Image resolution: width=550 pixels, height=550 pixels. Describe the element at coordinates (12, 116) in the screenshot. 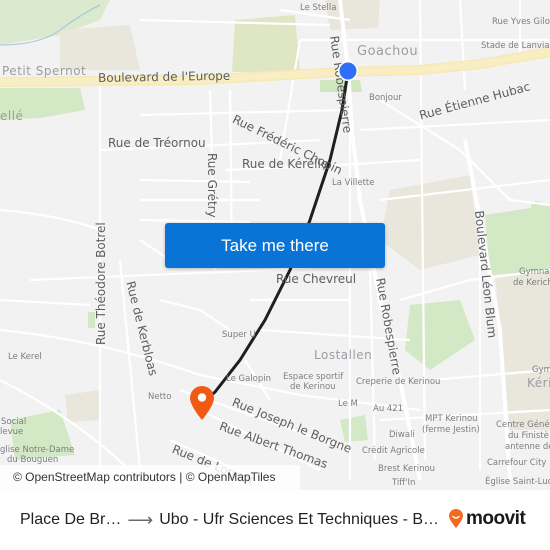

I see `area-label: ellé` at that location.